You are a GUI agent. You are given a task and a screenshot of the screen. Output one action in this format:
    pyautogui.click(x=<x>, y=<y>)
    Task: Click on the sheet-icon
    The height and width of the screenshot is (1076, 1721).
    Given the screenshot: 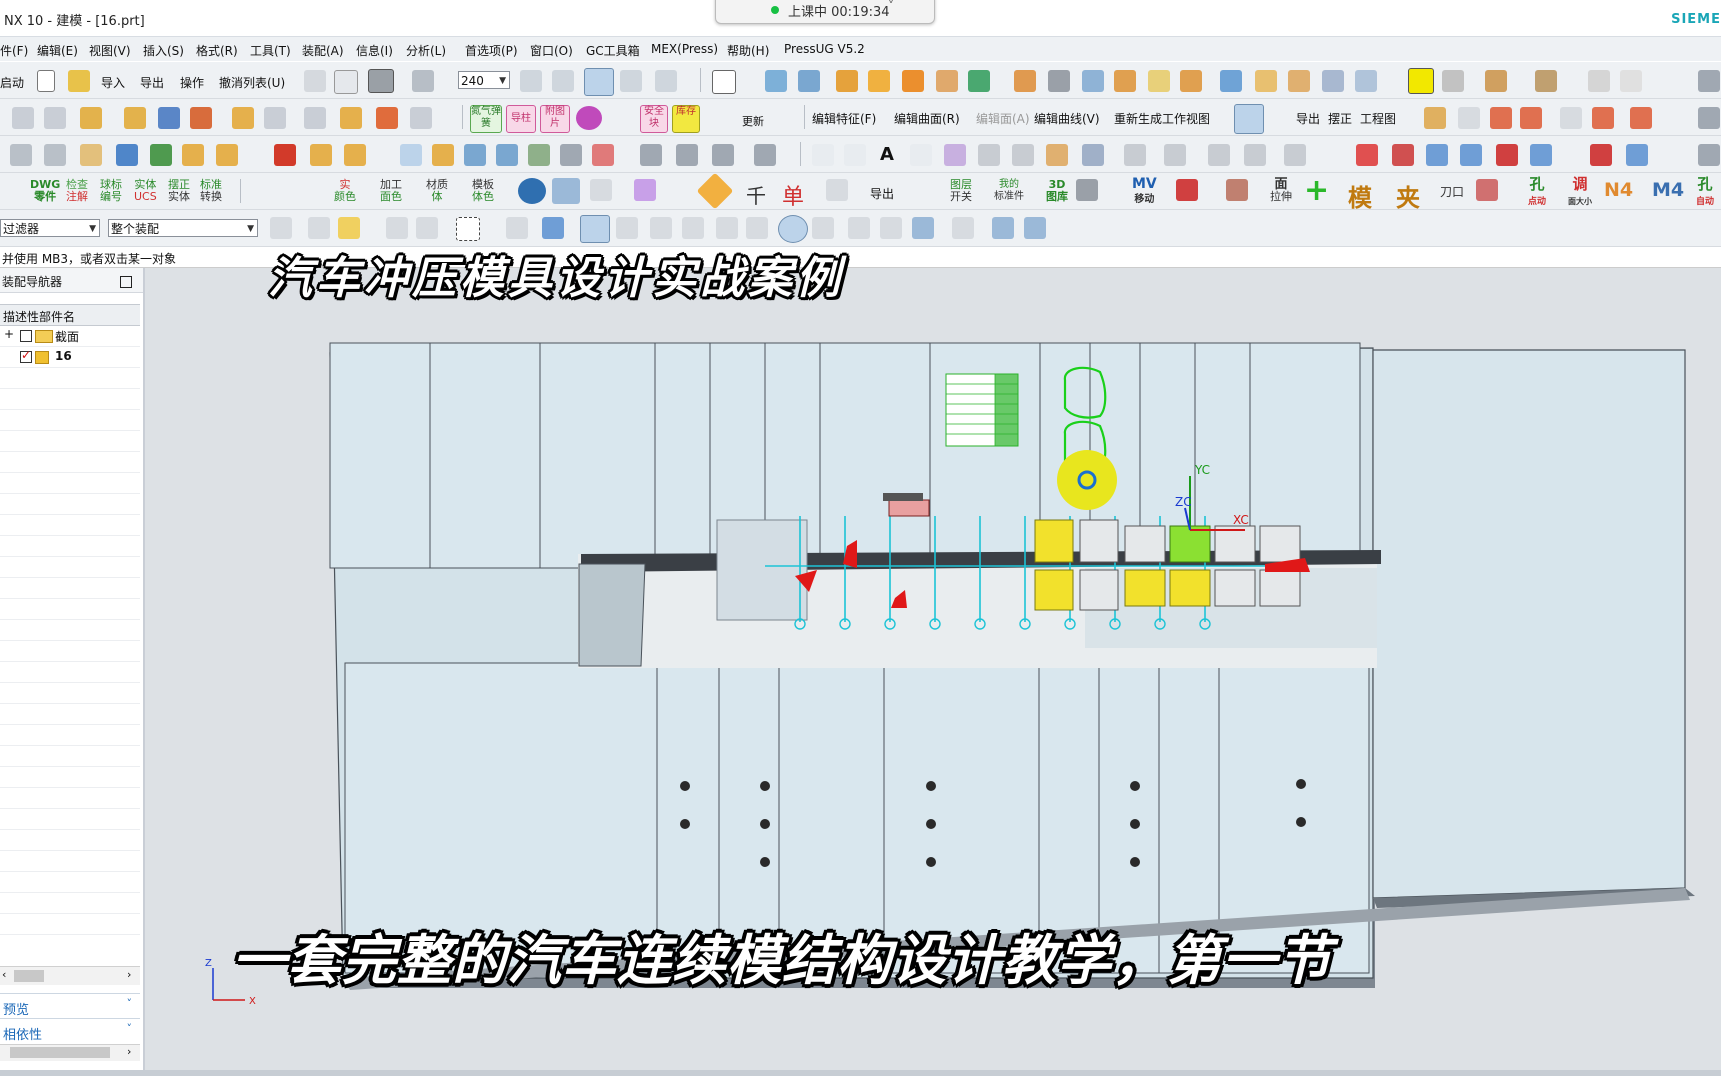 What is the action you would take?
    pyautogui.click(x=1159, y=81)
    